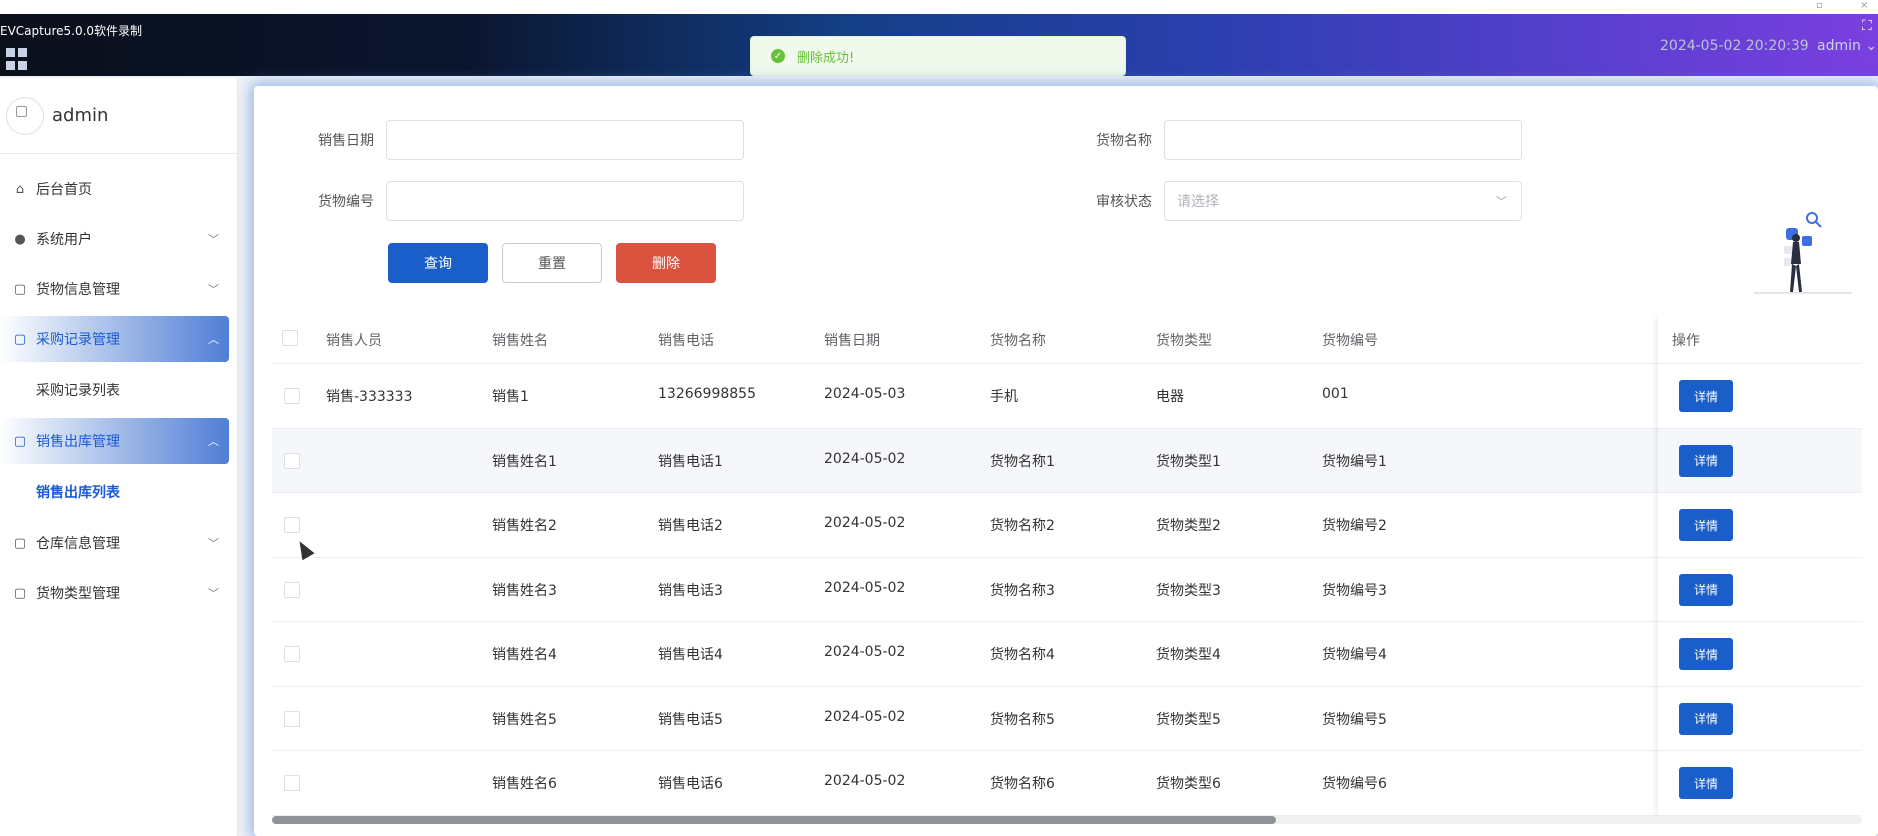 The height and width of the screenshot is (836, 1878). Describe the element at coordinates (1819, 5) in the screenshot. I see `restore-icon: ▫` at that location.